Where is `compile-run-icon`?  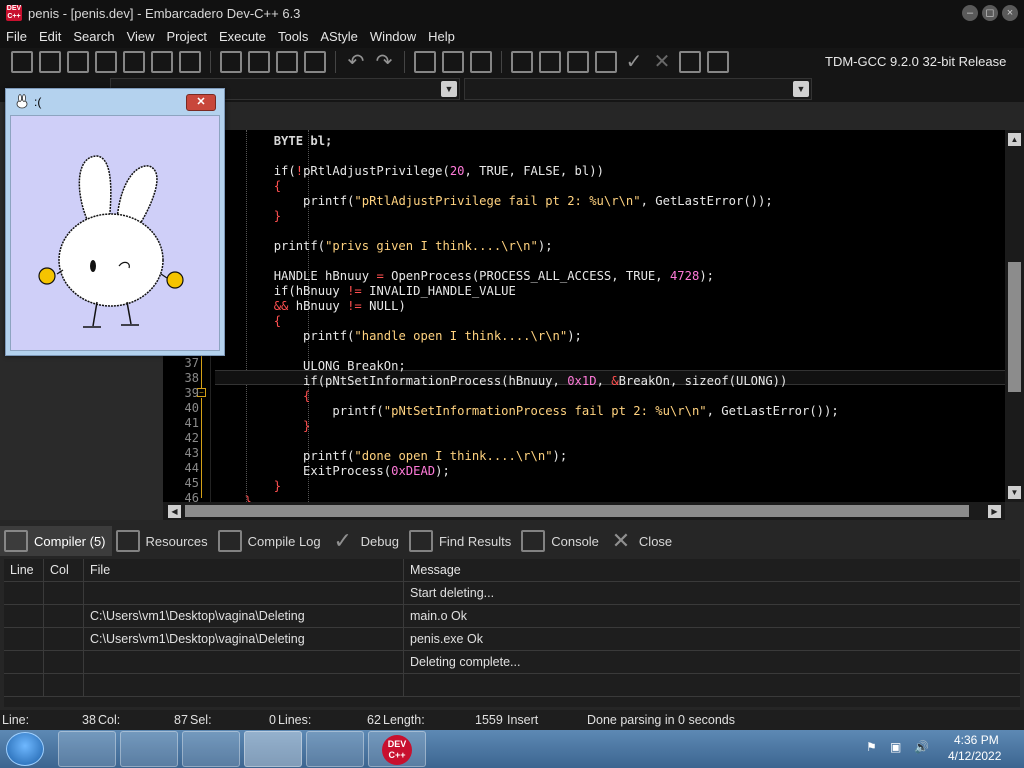
compile-run-icon is located at coordinates (578, 62).